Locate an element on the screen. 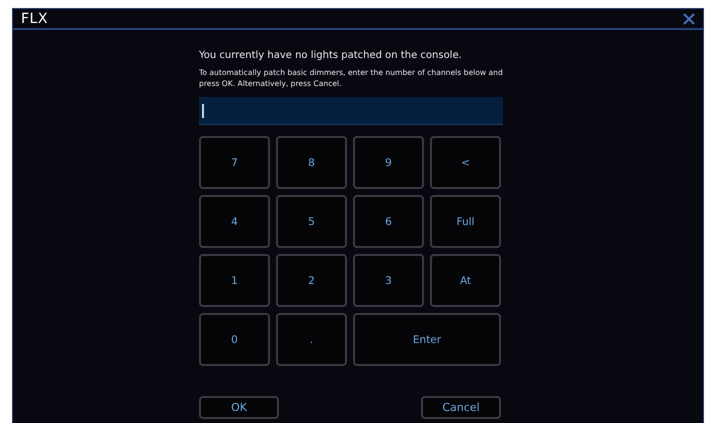 This screenshot has height=423, width=716. keypad-key: 0 is located at coordinates (234, 339).